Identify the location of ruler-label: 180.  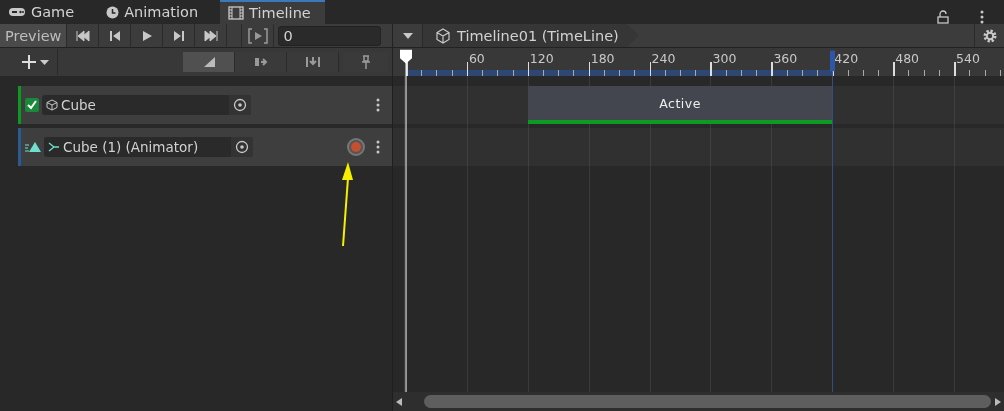
(602, 58).